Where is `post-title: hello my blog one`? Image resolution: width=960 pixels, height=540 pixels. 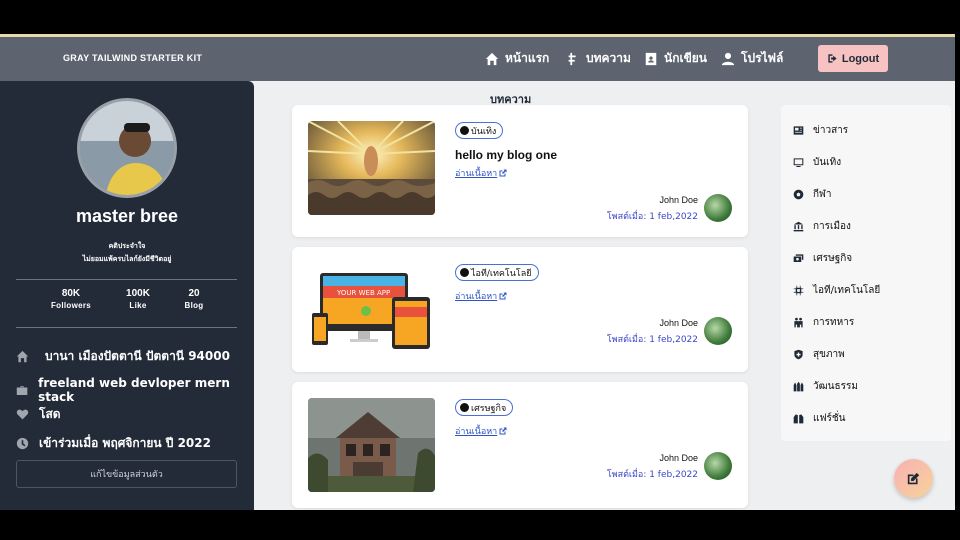 post-title: hello my blog one is located at coordinates (506, 155).